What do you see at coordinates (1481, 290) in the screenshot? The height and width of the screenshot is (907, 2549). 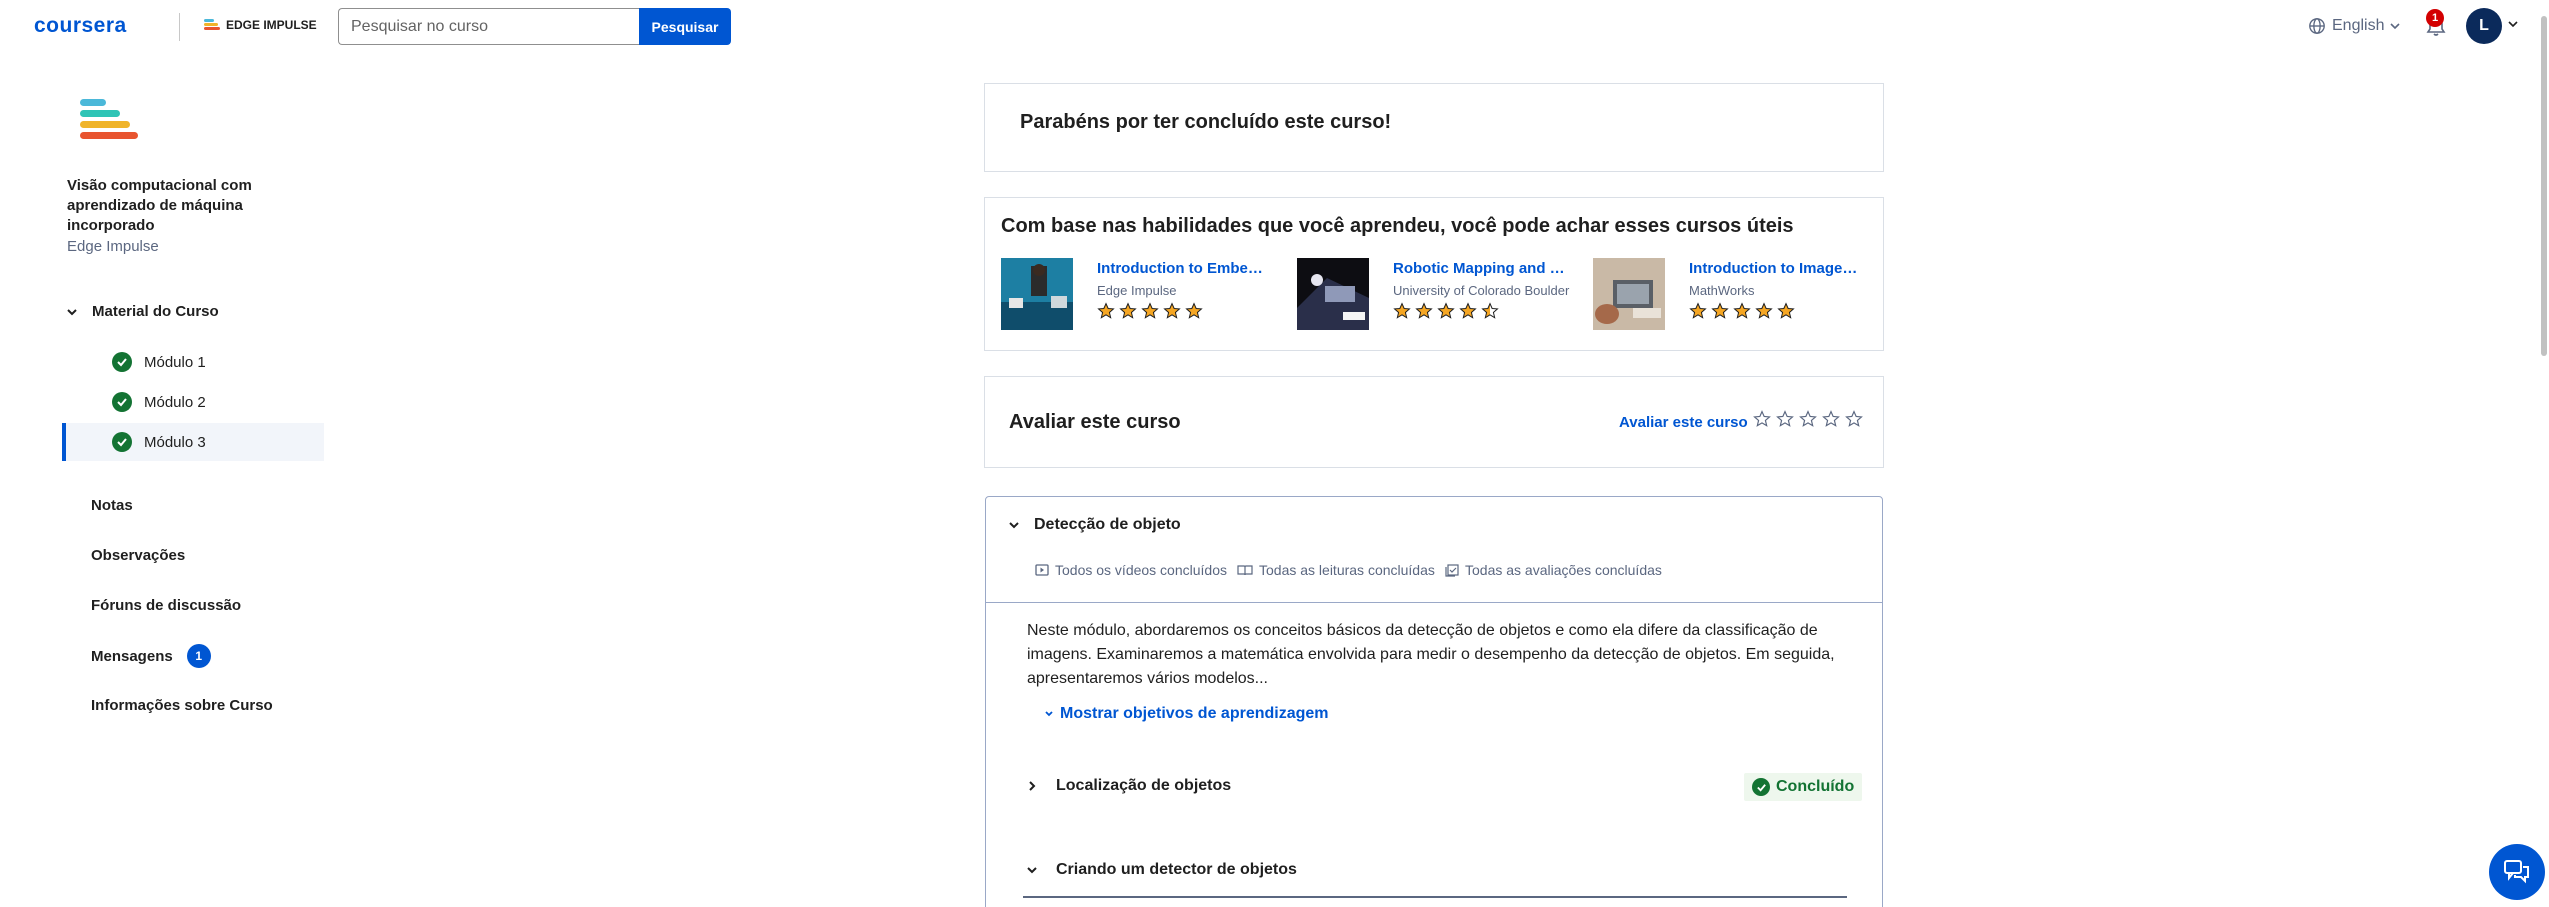 I see `rec-course-partner: University of Colorado Boulder` at bounding box center [1481, 290].